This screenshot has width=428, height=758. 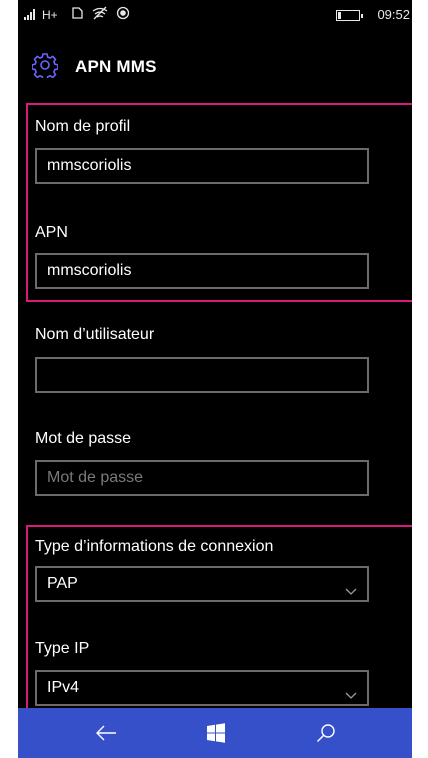 What do you see at coordinates (45, 66) in the screenshot?
I see `gear-icon` at bounding box center [45, 66].